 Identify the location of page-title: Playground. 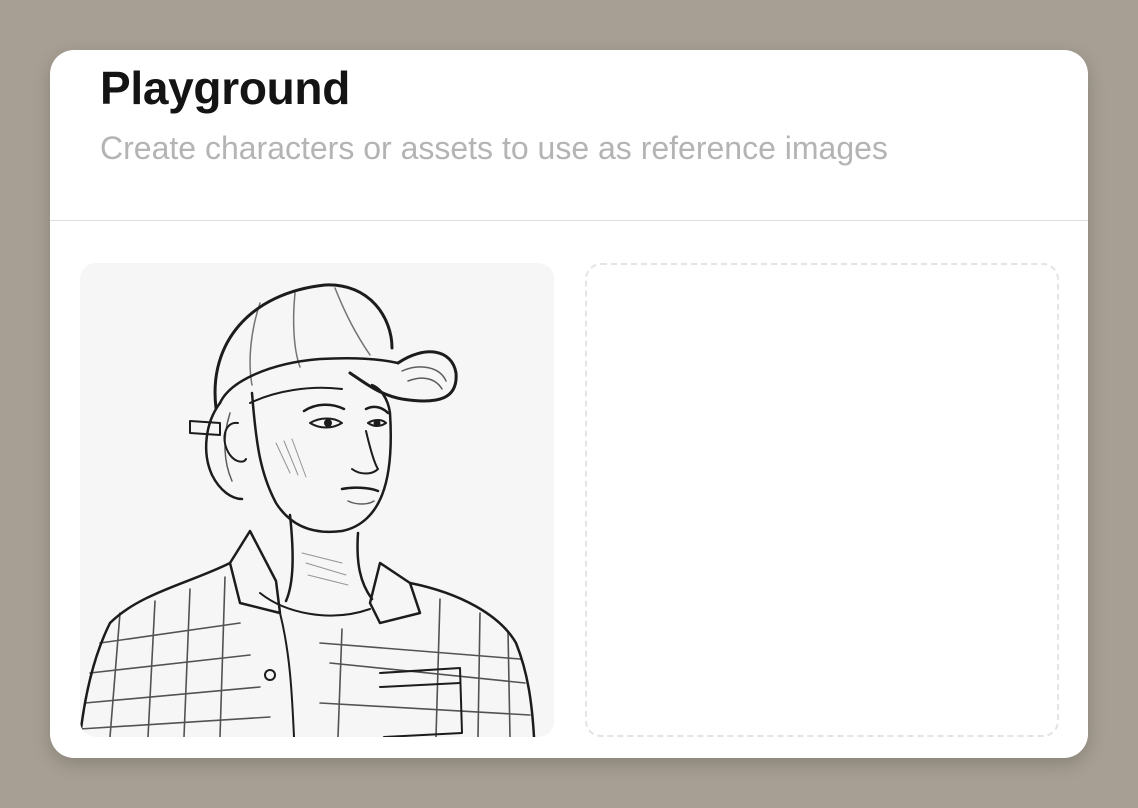
(225, 88).